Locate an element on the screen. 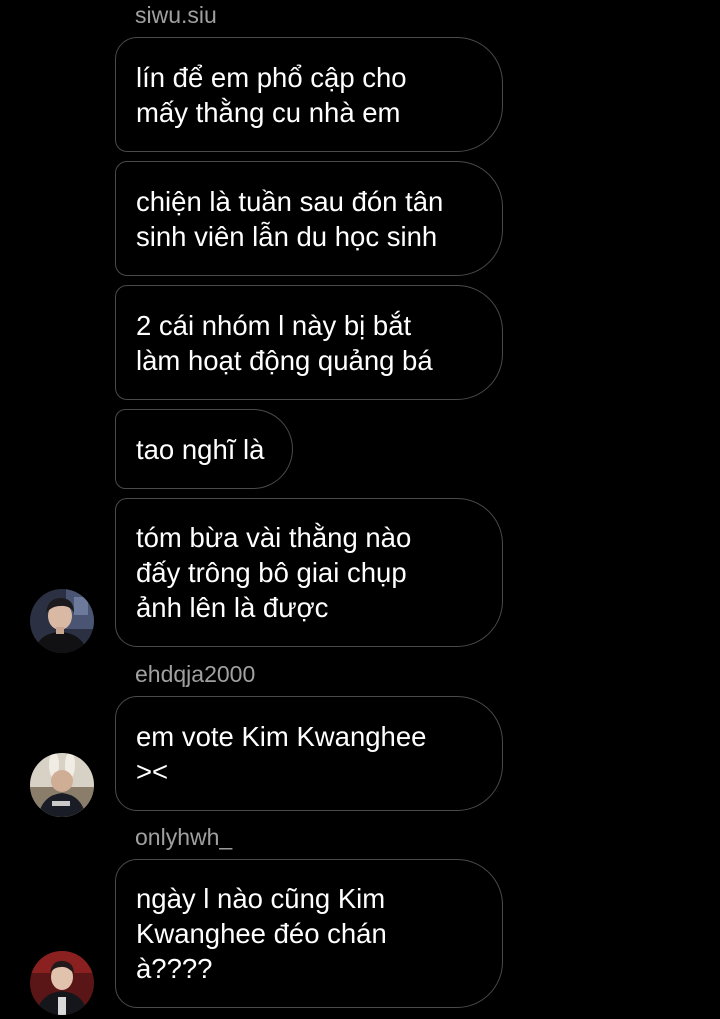 The width and height of the screenshot is (720, 1019). message-text: em vote Kim Kwanghee >< is located at coordinates (281, 753).